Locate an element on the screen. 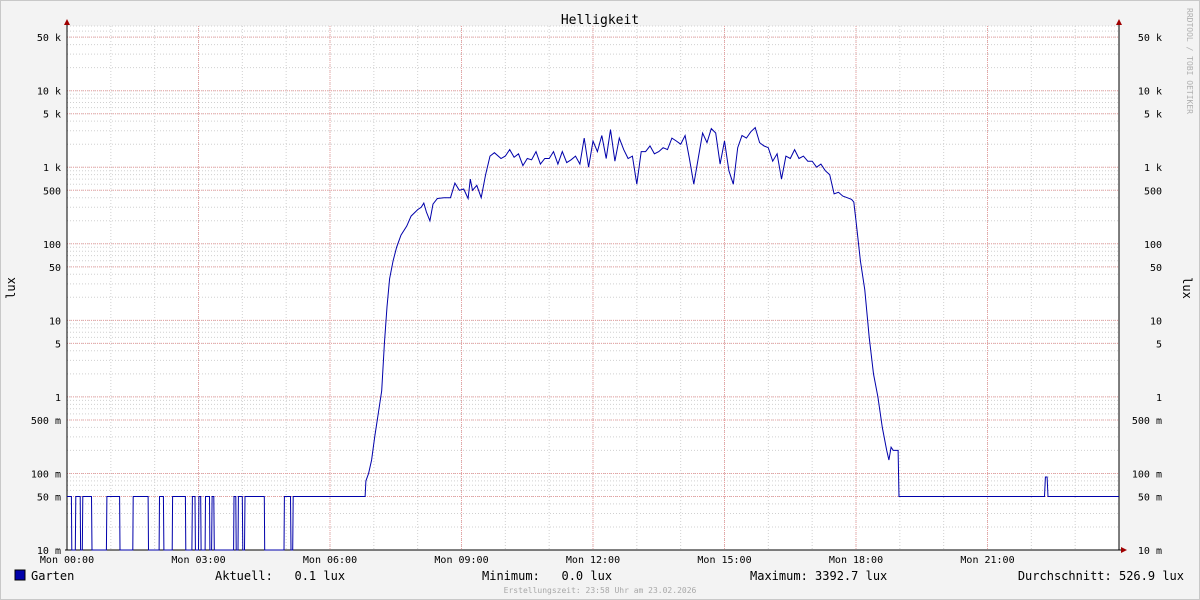 Image resolution: width=1200 pixels, height=600 pixels. legend-average: Durchschnitt: 526.9 lux is located at coordinates (1101, 576).